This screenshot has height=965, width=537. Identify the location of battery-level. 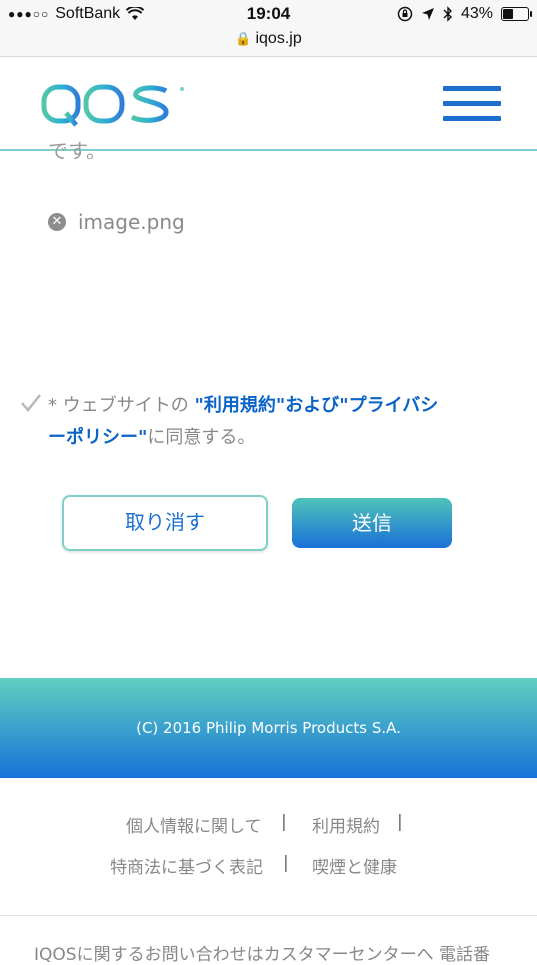
(508, 14).